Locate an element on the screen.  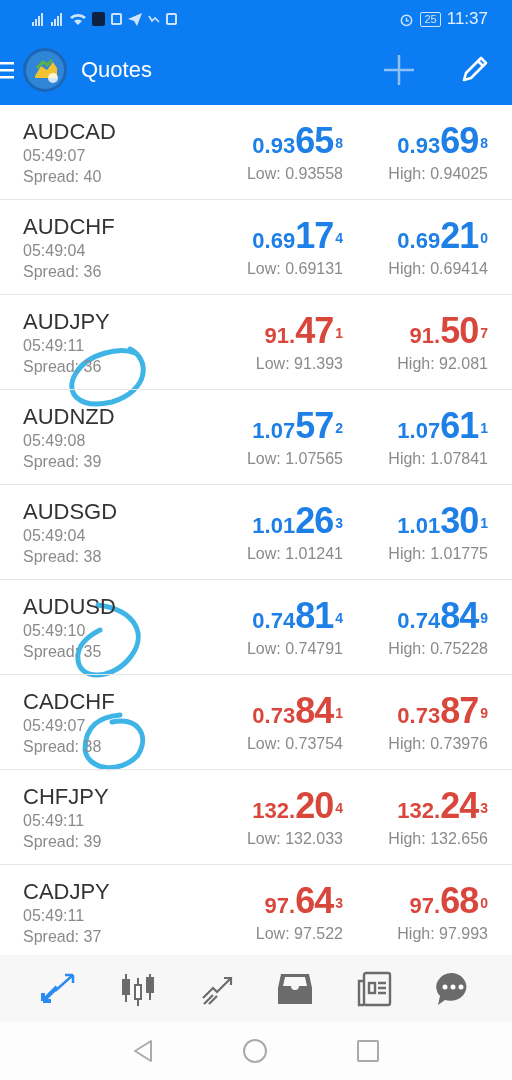
bid-price: 1.01263 is located at coordinates (297, 521).